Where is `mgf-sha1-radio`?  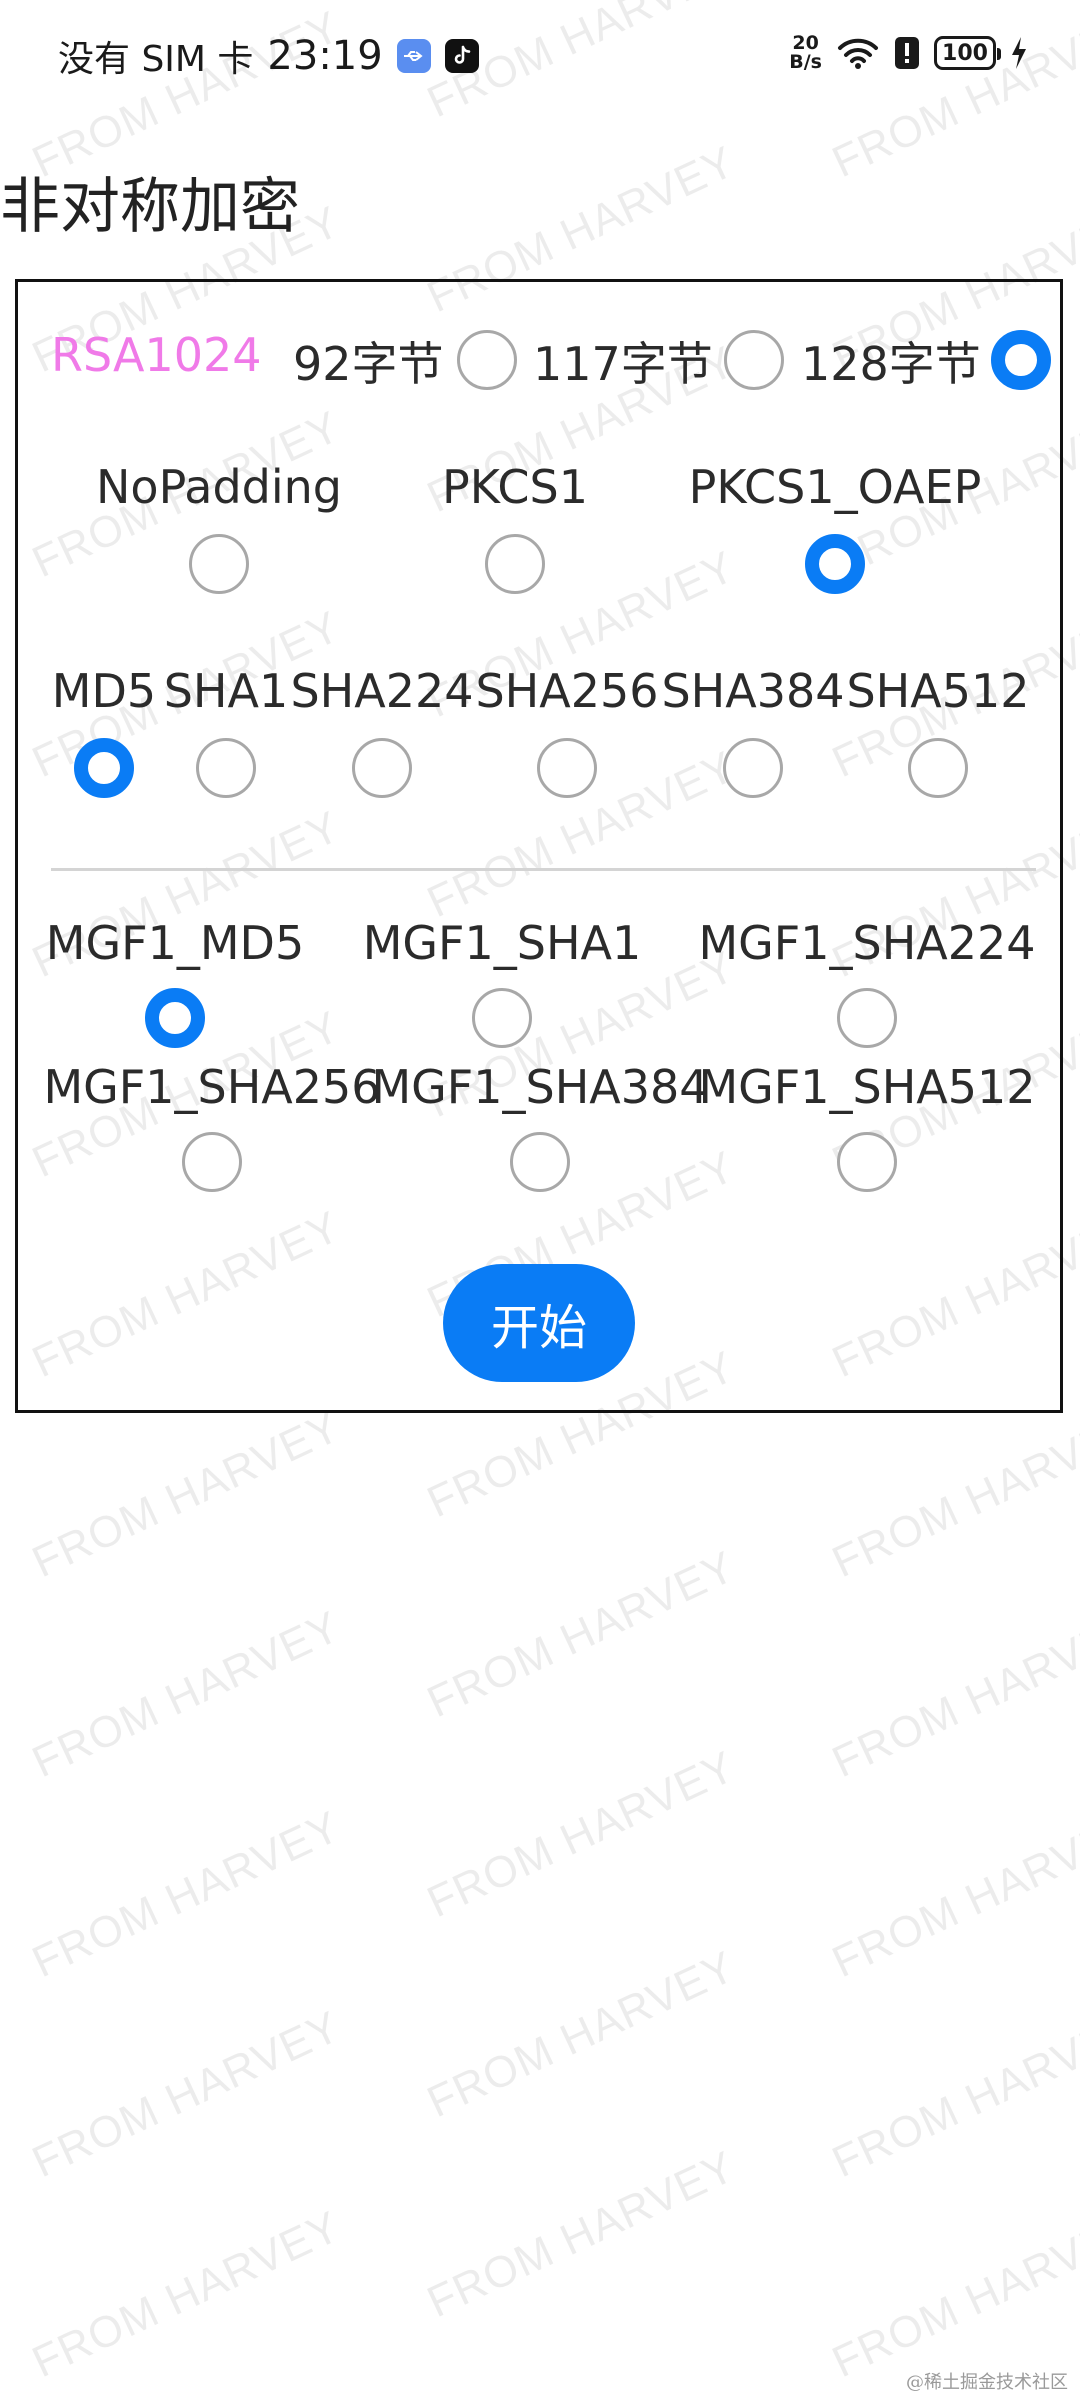
mgf-sha1-radio is located at coordinates (502, 1018).